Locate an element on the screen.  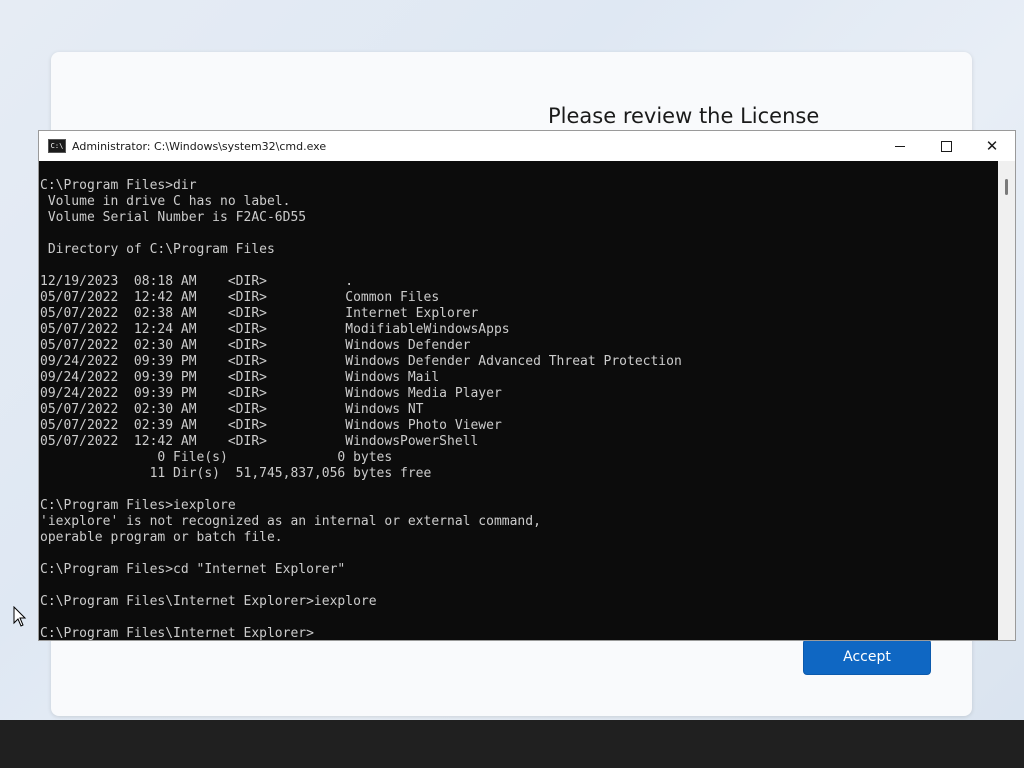
close-icon: ✕ is located at coordinates (992, 145).